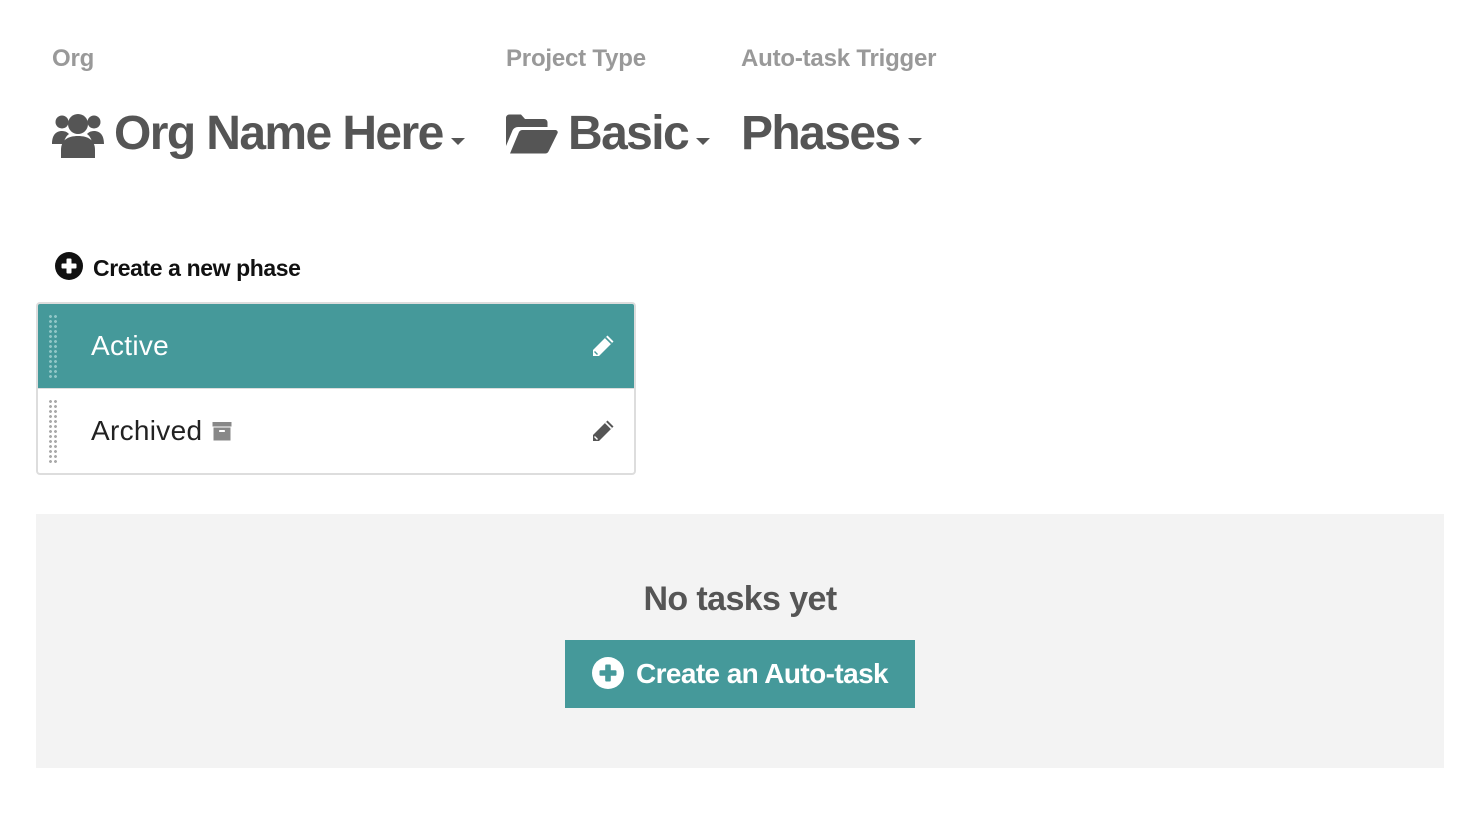 This screenshot has width=1468, height=814. I want to click on phase-name: Active, so click(130, 345).